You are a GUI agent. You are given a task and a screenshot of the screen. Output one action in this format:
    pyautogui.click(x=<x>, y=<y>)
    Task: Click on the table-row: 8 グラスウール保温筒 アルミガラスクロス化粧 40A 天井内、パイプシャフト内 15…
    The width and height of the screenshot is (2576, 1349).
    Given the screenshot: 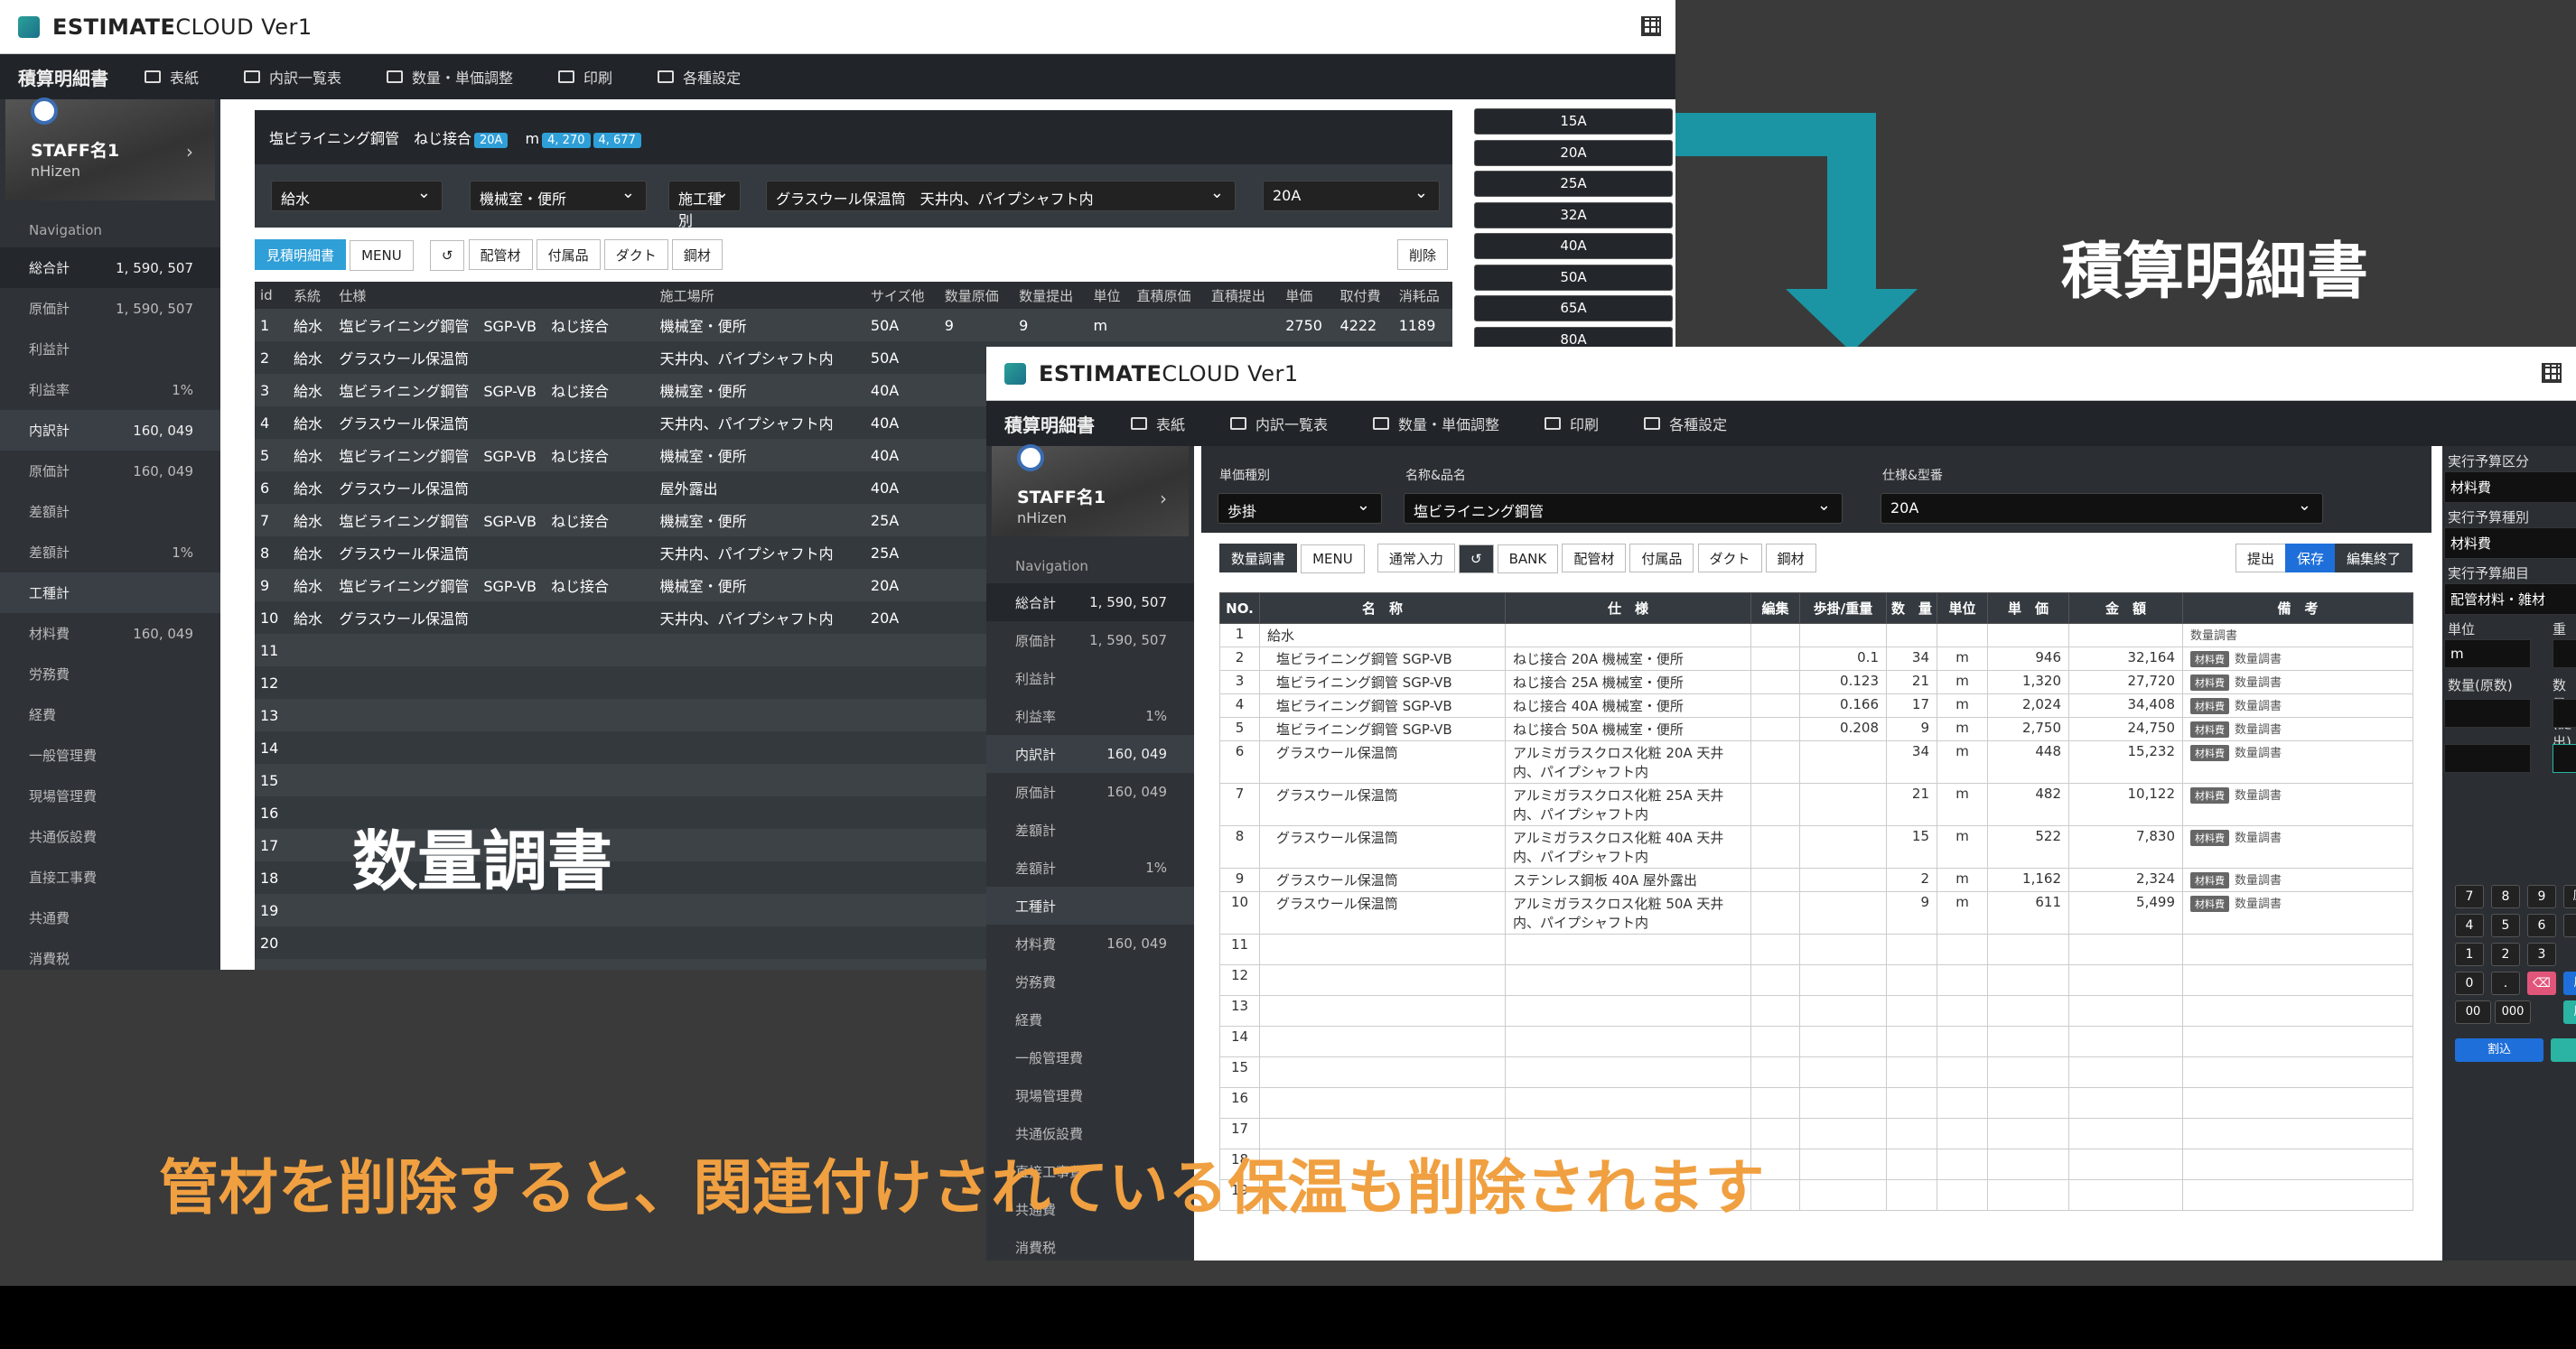 What is the action you would take?
    pyautogui.click(x=1816, y=847)
    